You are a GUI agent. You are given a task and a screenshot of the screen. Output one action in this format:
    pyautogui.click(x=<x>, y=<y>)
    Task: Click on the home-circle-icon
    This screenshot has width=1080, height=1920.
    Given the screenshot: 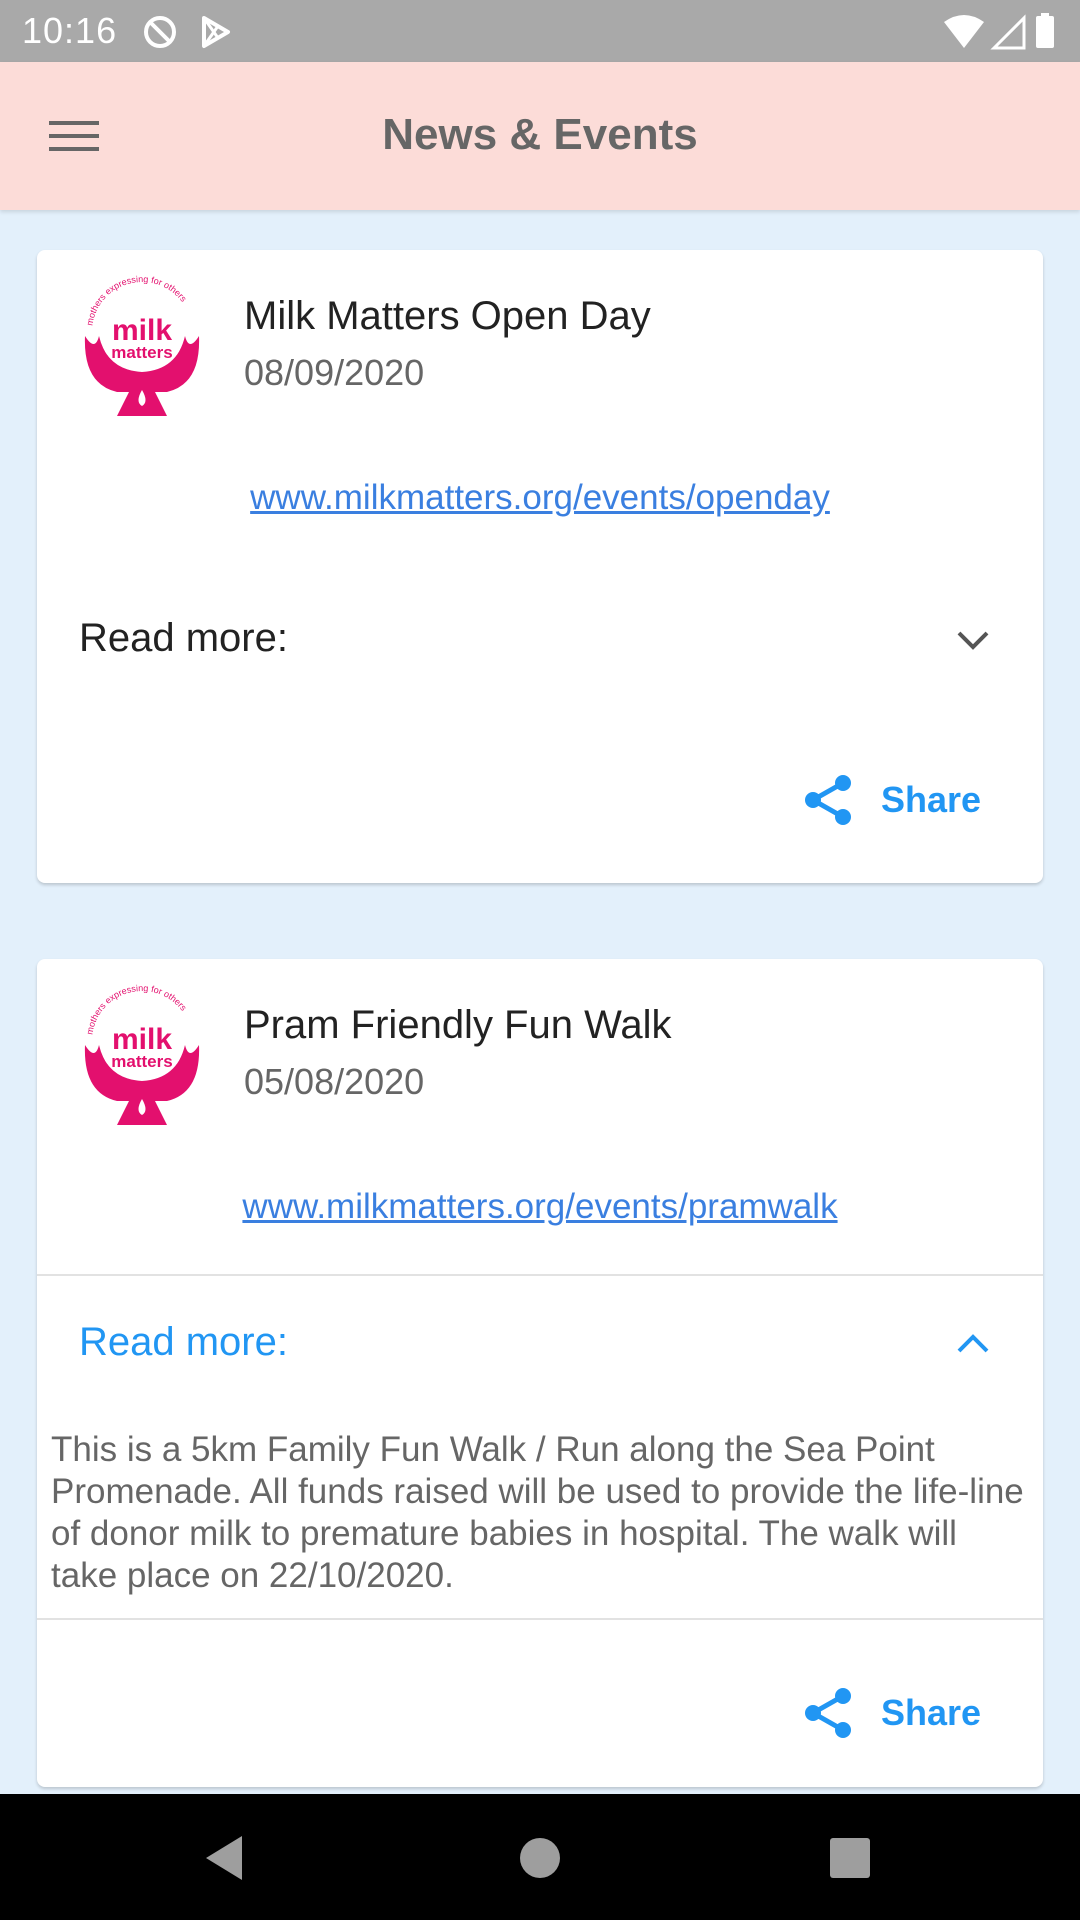 What is the action you would take?
    pyautogui.click(x=540, y=1858)
    